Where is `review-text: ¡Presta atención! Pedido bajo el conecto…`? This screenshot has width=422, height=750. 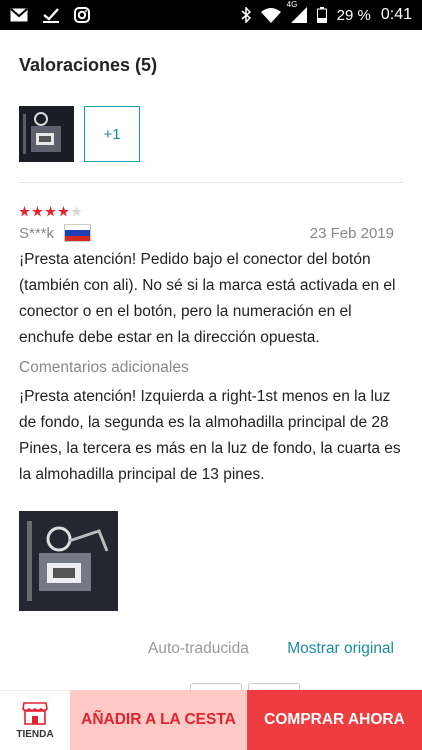
review-text: ¡Presta atención! Pedido bajo el conecto… is located at coordinates (207, 298).